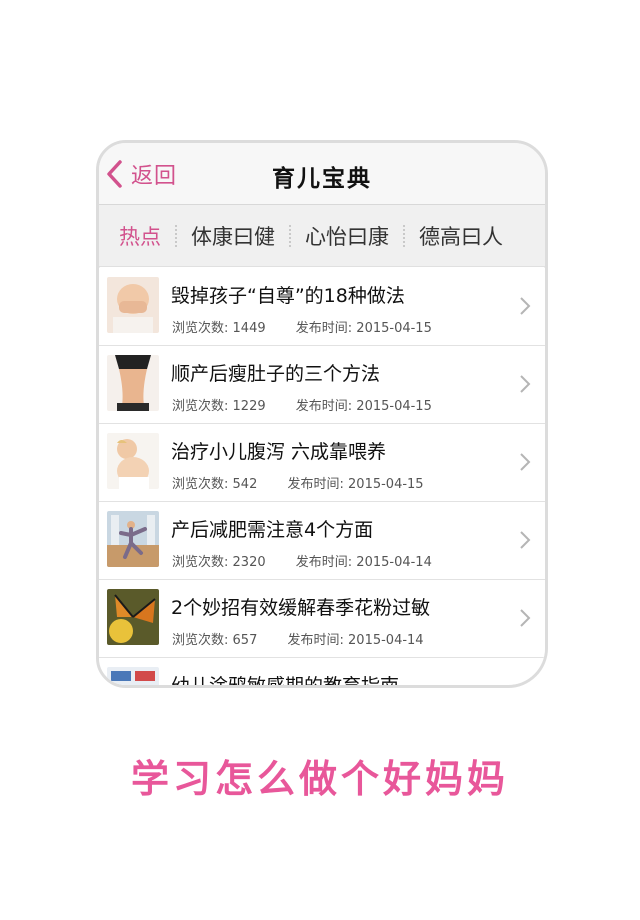 The height and width of the screenshot is (920, 640). I want to click on article-title: 产后减肥需注意4个方面, so click(272, 530).